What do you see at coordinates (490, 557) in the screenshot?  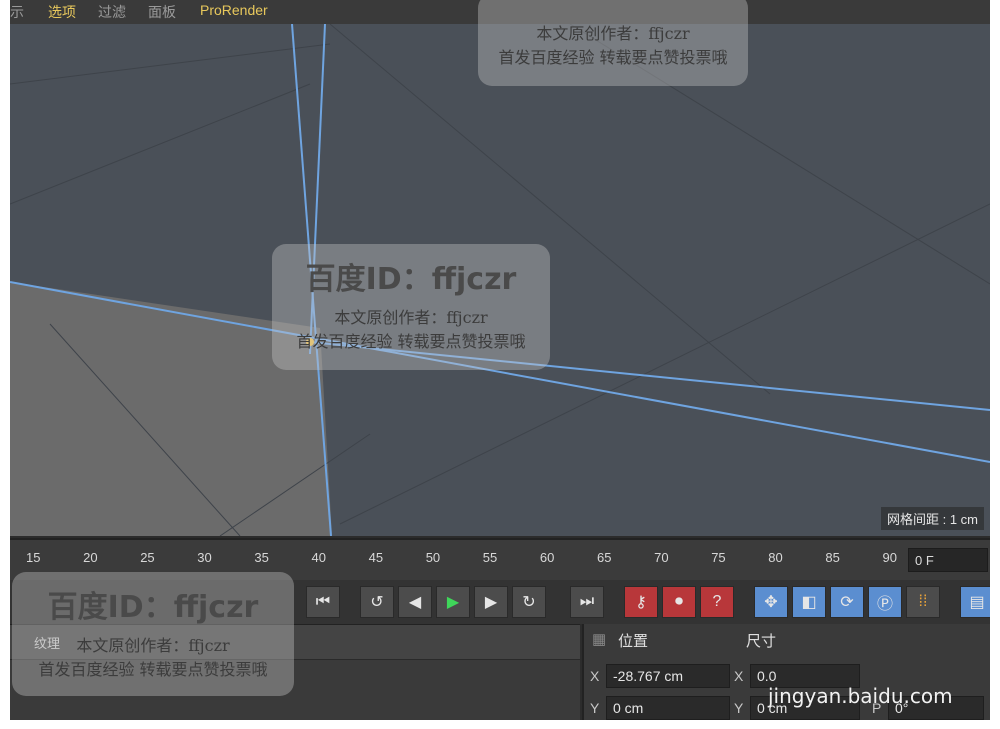 I see `timeline-tick-label: 55` at bounding box center [490, 557].